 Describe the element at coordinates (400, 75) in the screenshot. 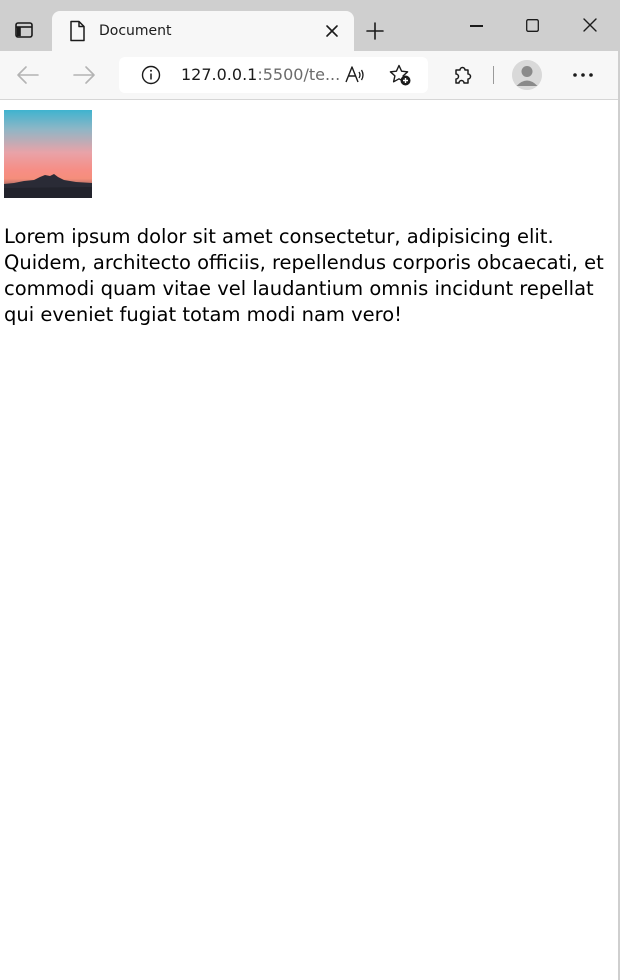

I see `star-plus-icon` at that location.